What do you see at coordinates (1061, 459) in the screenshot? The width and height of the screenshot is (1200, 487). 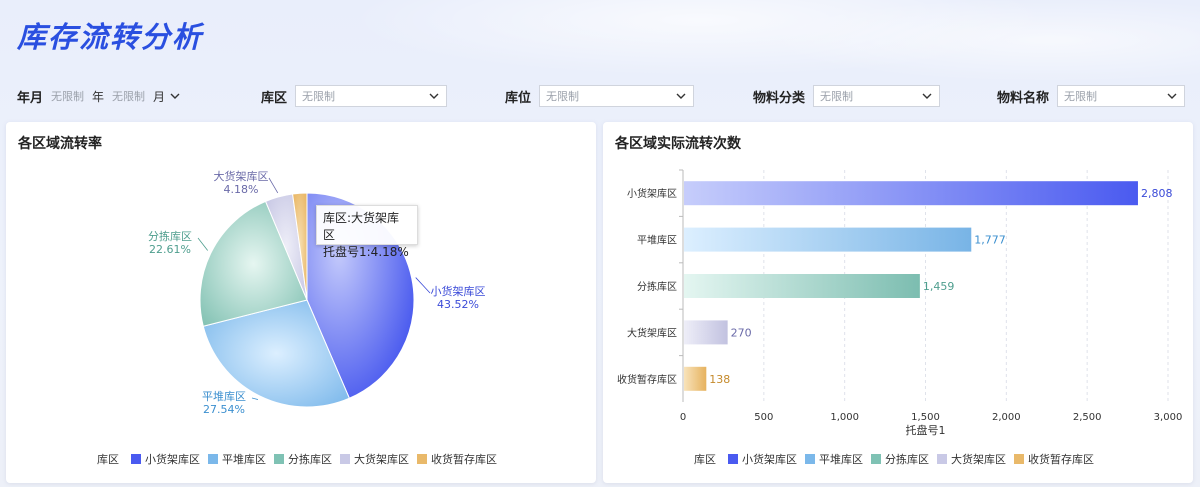 I see `bar-legend-label: 收货暂存库区` at bounding box center [1061, 459].